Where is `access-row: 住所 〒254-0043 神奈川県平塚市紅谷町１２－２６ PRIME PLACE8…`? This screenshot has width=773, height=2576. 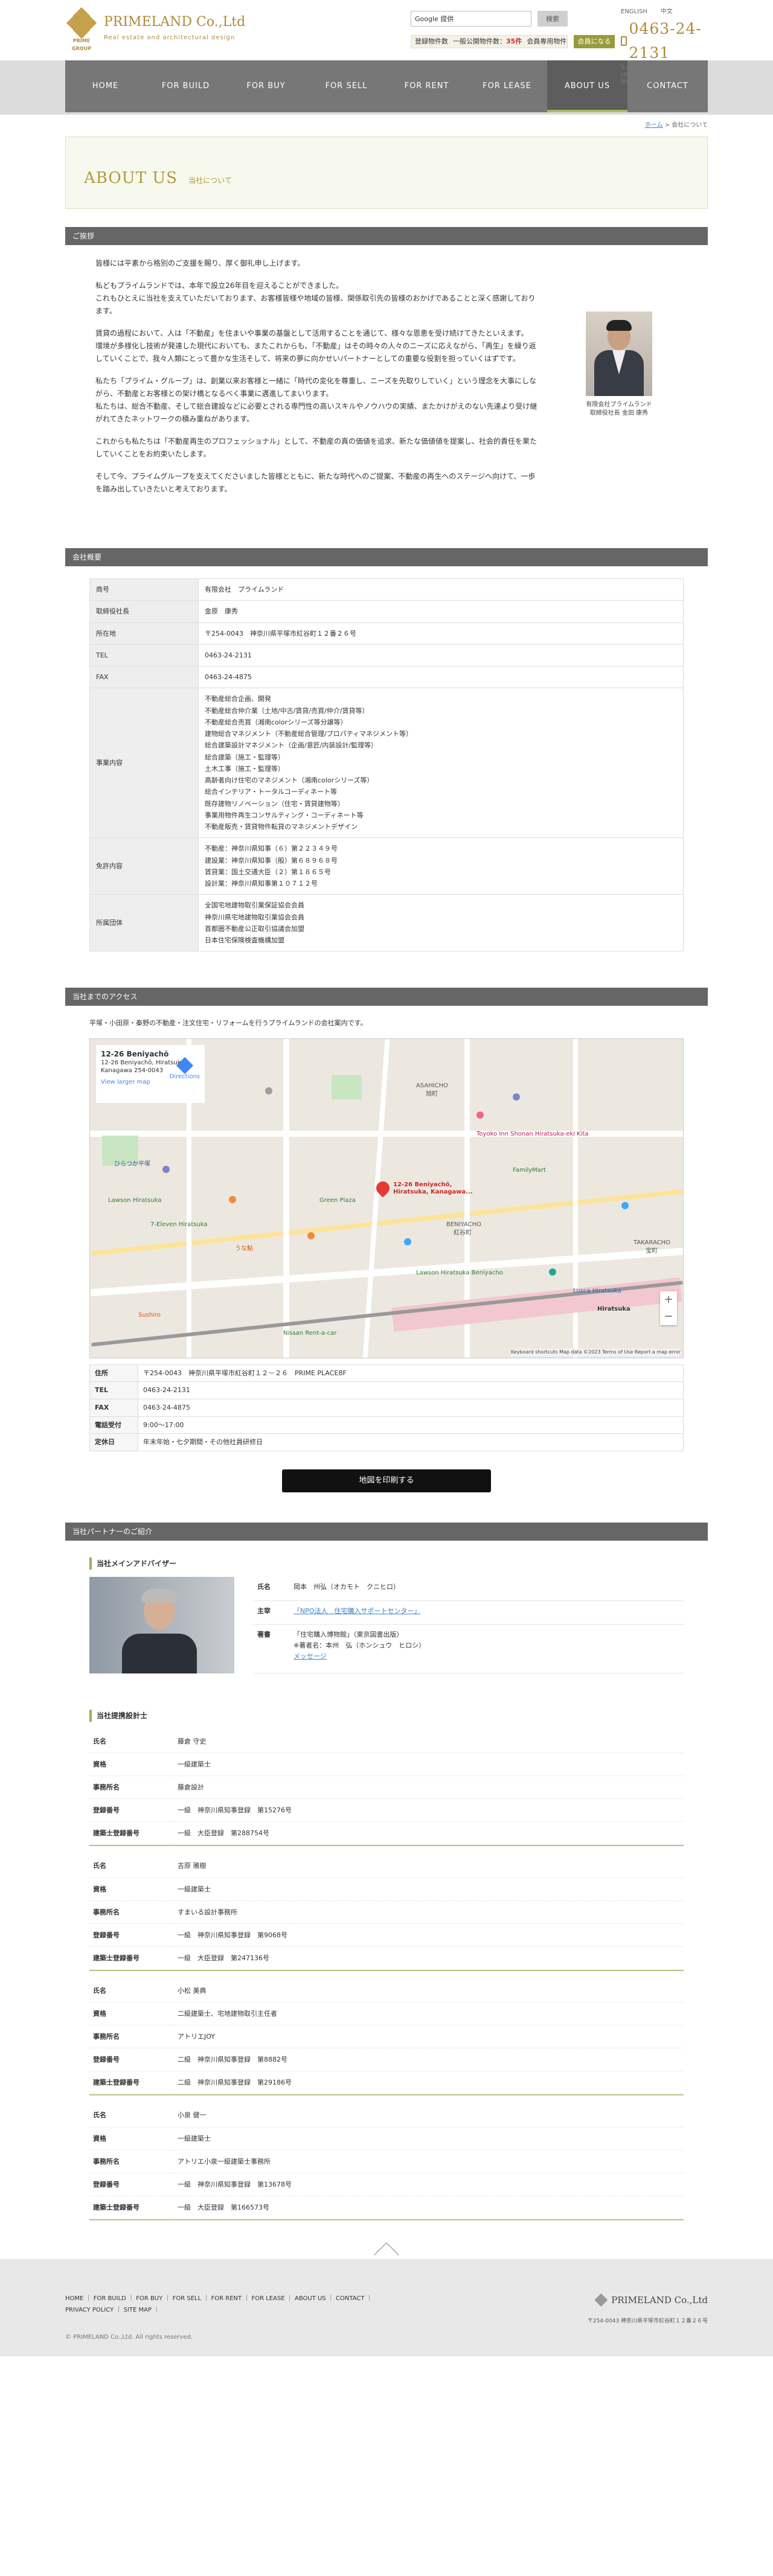 access-row: 住所 〒254-0043 神奈川県平塚市紅谷町１２－２６ PRIME PLACE8… is located at coordinates (386, 1373).